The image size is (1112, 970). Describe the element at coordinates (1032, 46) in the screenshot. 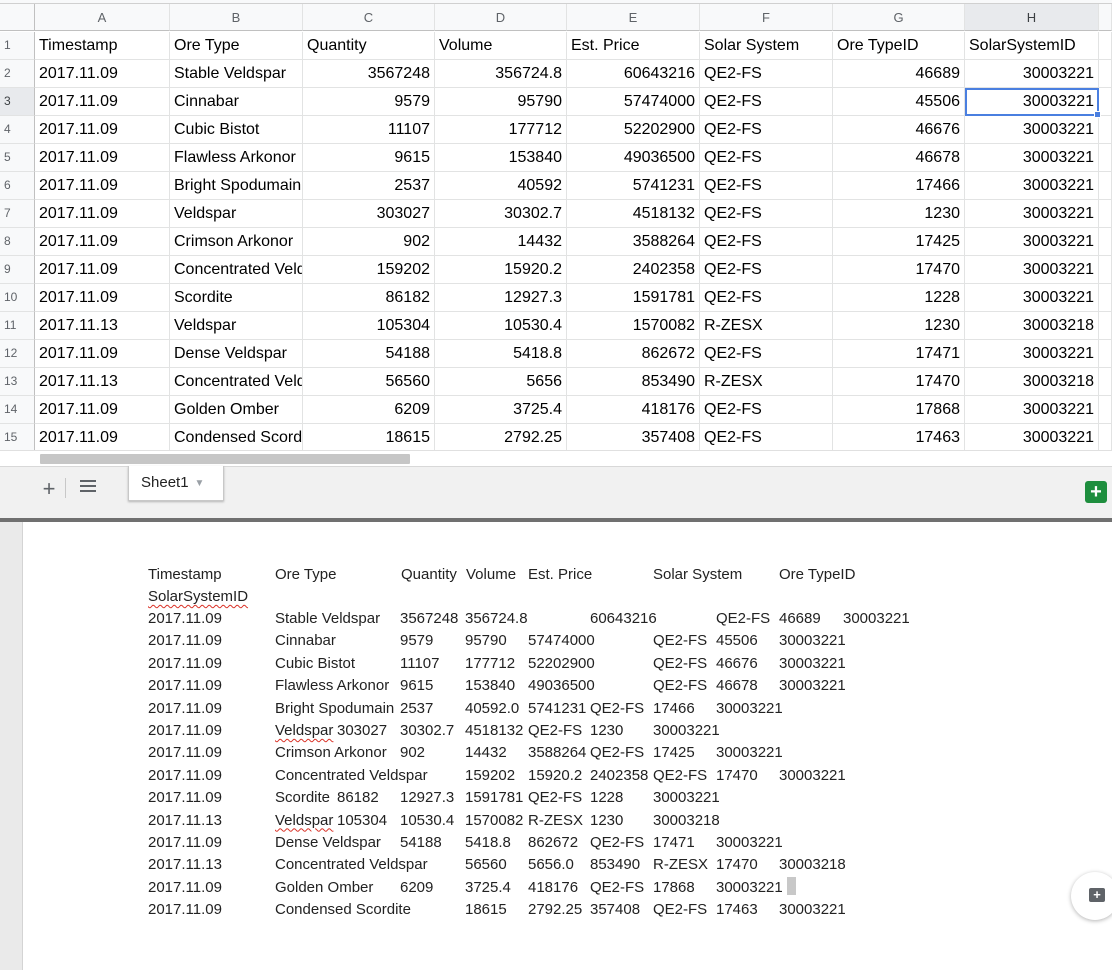

I see `header-cell: SolarSystemID` at that location.